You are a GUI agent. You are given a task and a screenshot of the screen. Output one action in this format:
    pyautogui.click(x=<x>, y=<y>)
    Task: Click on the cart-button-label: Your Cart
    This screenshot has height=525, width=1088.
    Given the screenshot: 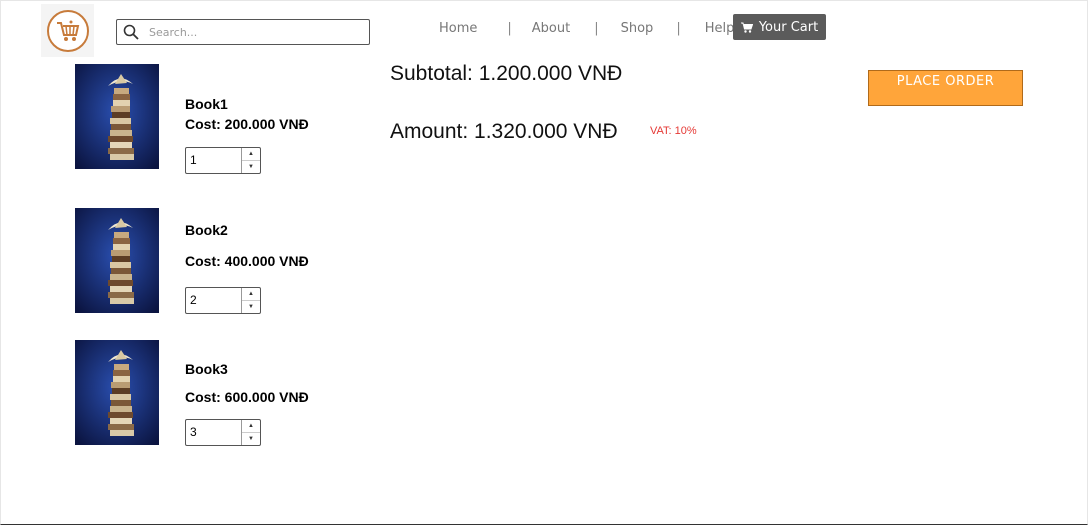 What is the action you would take?
    pyautogui.click(x=788, y=27)
    